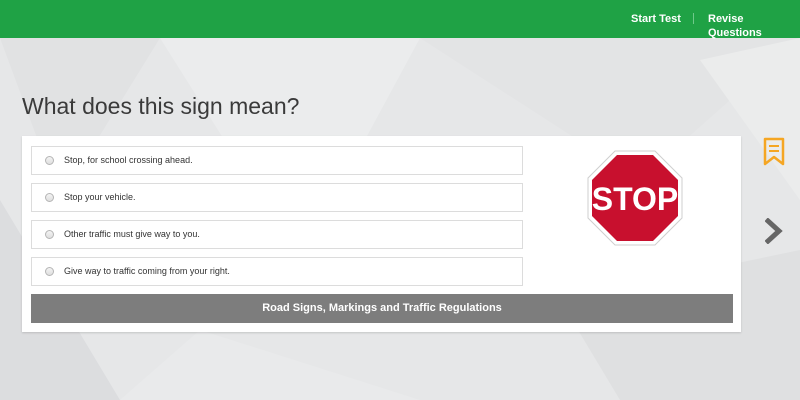 This screenshot has height=400, width=800. I want to click on bookmark-icon, so click(774, 154).